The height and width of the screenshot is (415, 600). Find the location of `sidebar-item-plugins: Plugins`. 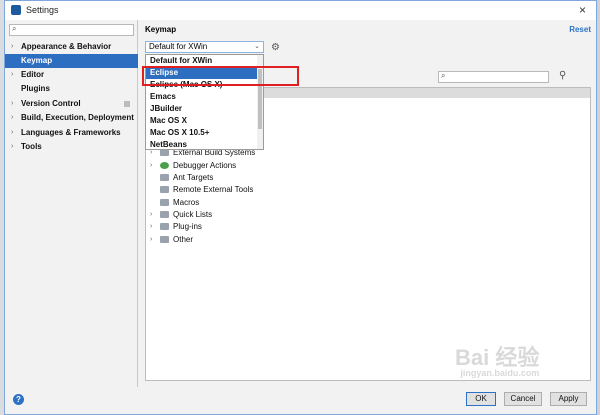

sidebar-item-plugins: Plugins is located at coordinates (71, 89).